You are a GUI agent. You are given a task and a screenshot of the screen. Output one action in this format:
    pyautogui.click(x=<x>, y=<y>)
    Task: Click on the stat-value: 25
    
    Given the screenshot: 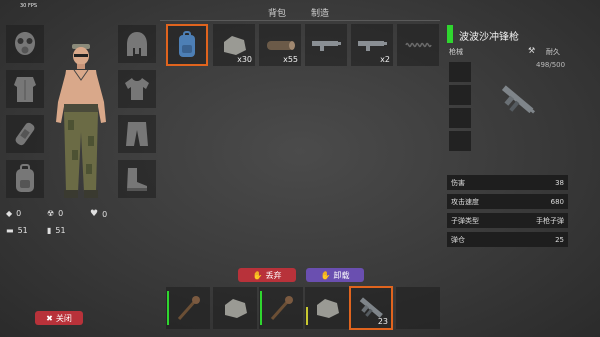 What is the action you would take?
    pyautogui.click(x=559, y=239)
    